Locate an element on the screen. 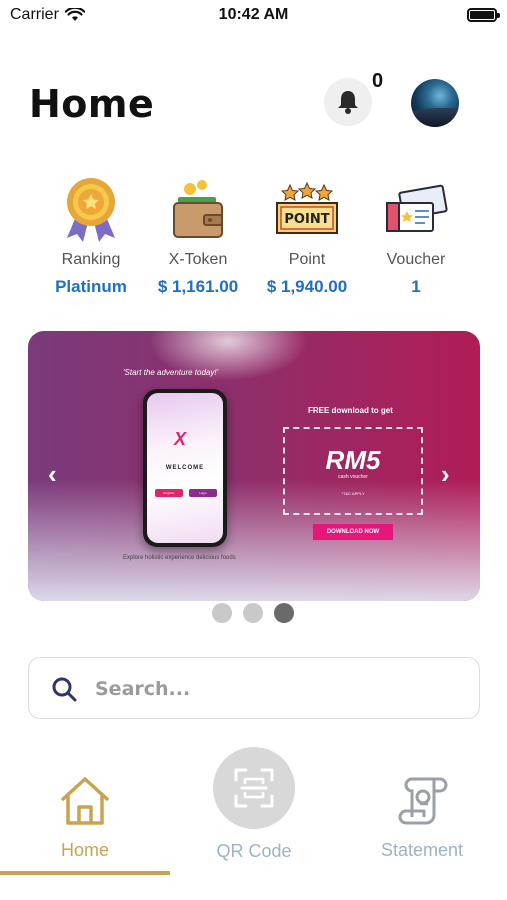 The image size is (507, 900). wallet-icon is located at coordinates (198, 209).